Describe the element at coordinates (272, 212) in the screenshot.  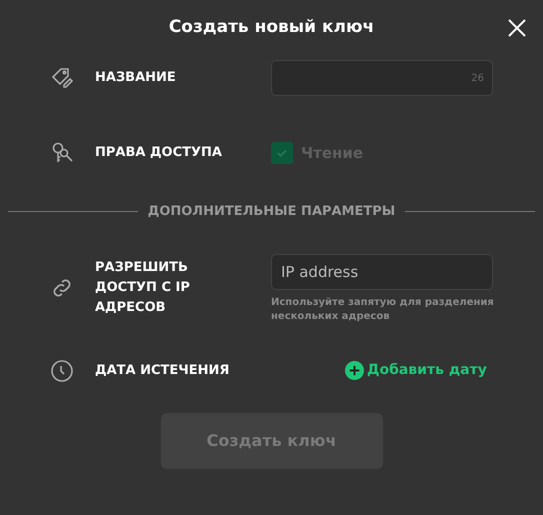
I see `section-heading: ДОПОЛНИТЕЛЬНЫЕ ПАРАМЕТРЫ` at that location.